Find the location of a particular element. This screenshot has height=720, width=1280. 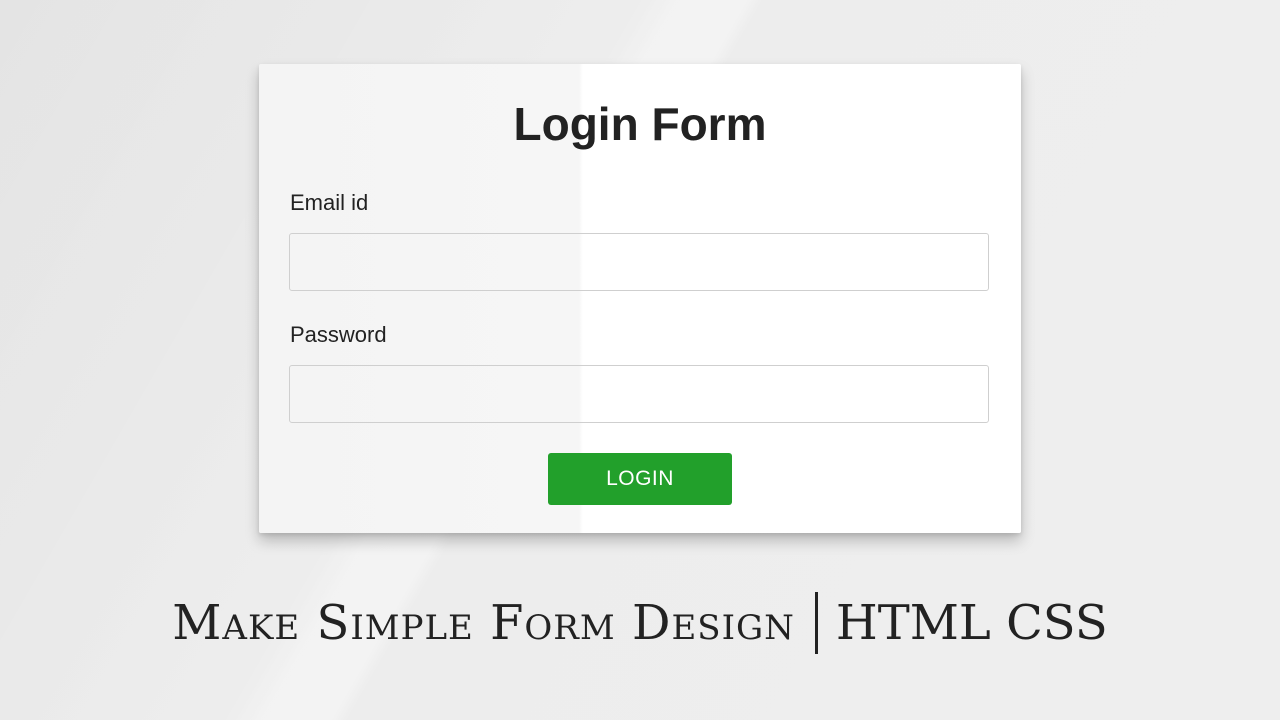

password-field is located at coordinates (639, 394).